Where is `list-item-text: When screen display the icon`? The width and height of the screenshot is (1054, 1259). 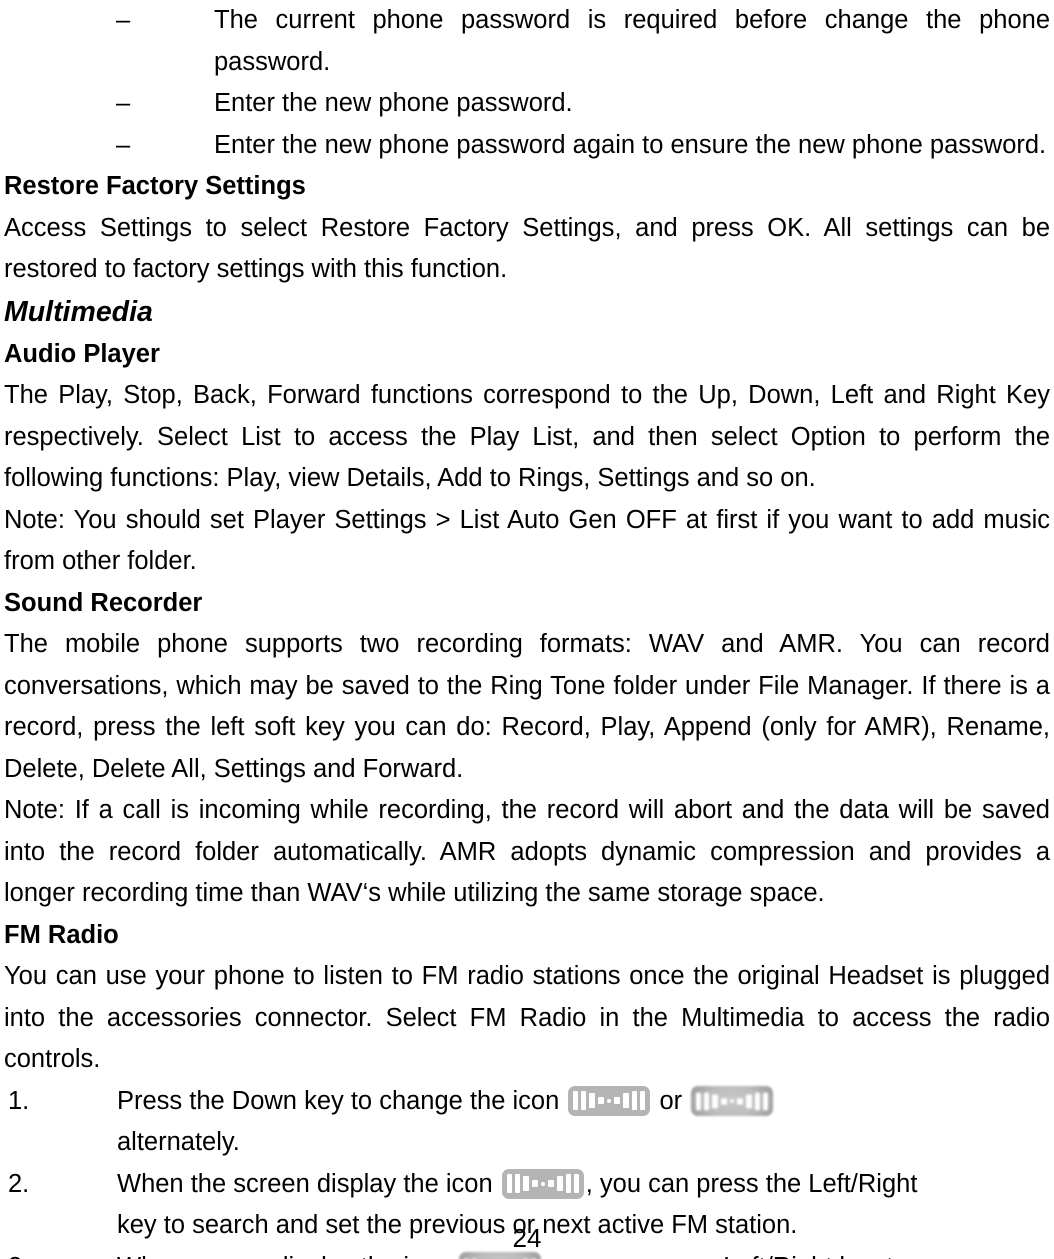 list-item-text: When screen display the icon is located at coordinates (283, 1256).